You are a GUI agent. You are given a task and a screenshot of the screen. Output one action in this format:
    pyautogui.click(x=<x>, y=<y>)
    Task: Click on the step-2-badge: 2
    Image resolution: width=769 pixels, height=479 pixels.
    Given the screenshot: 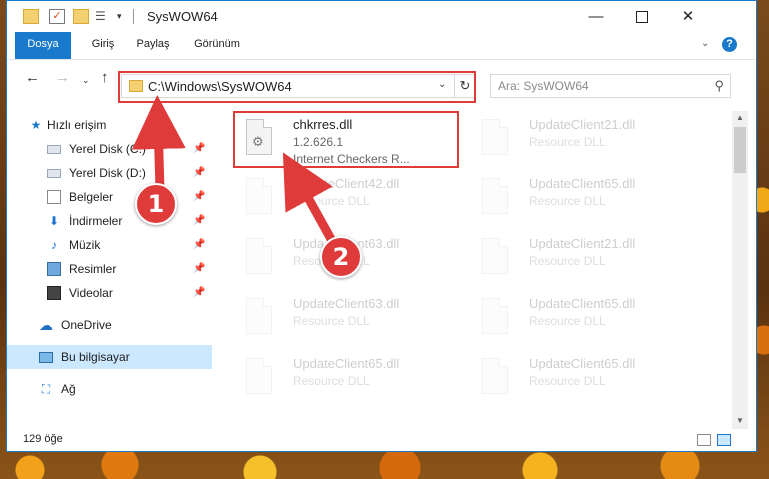 What is the action you would take?
    pyautogui.click(x=341, y=257)
    